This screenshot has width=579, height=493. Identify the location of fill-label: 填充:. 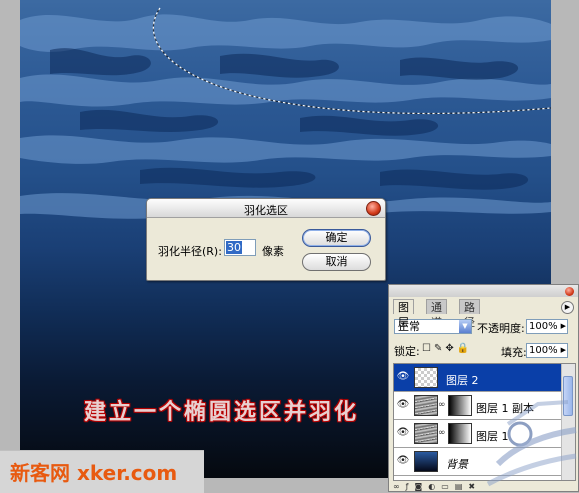
(514, 352).